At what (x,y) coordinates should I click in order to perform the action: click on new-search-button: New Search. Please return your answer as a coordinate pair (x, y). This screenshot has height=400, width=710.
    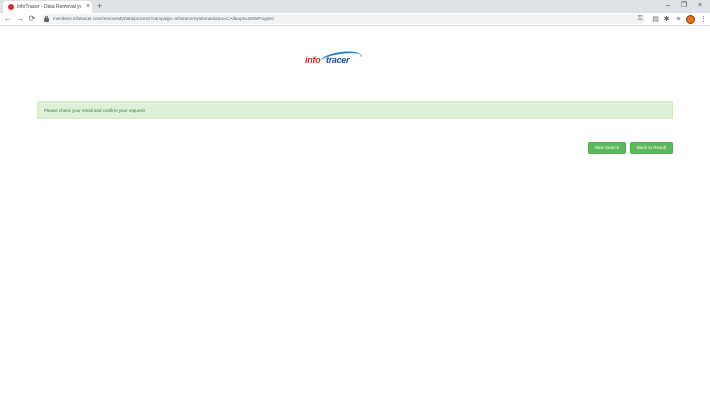
    Looking at the image, I should click on (607, 148).